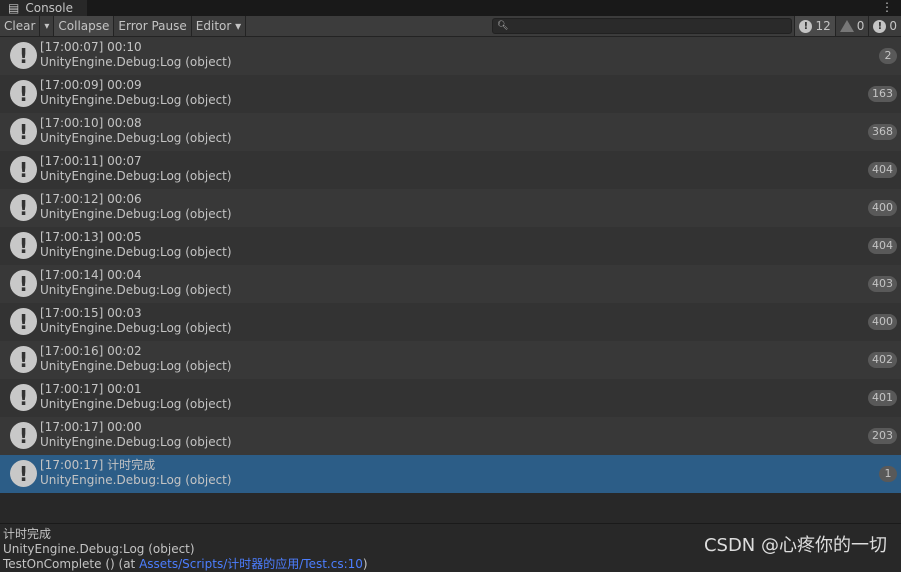 Image resolution: width=901 pixels, height=572 pixels. Describe the element at coordinates (20, 26) in the screenshot. I see `clear-button: Clear` at that location.